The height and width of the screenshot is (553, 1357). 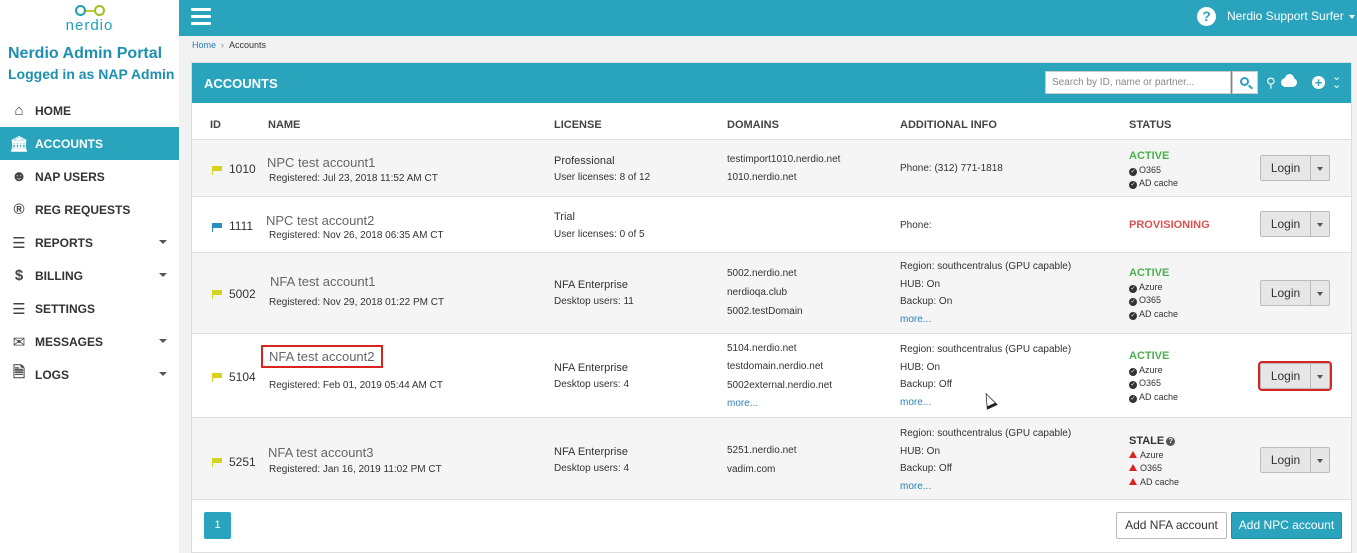 What do you see at coordinates (1145, 468) in the screenshot?
I see `service-status: O365` at bounding box center [1145, 468].